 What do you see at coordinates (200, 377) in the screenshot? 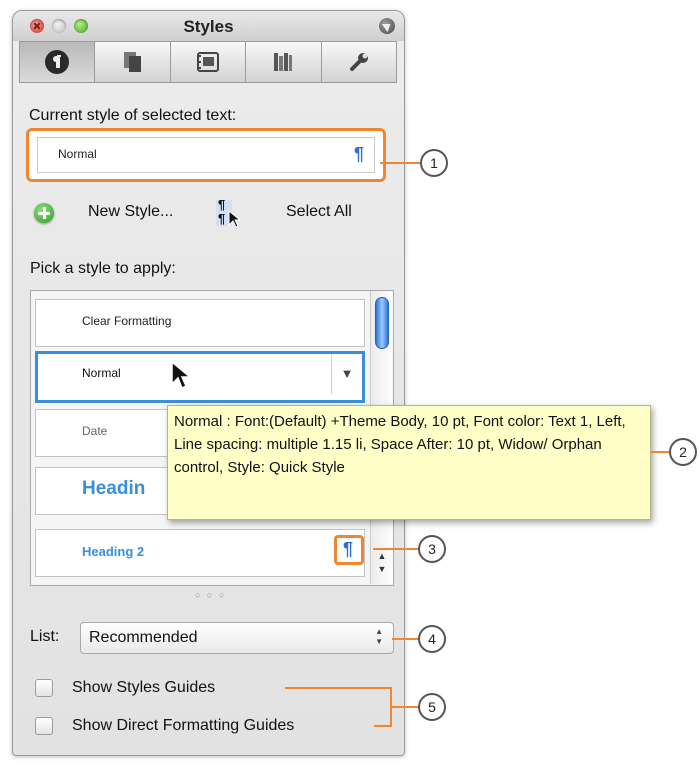
I see `list-item-normal: Normal ▼` at bounding box center [200, 377].